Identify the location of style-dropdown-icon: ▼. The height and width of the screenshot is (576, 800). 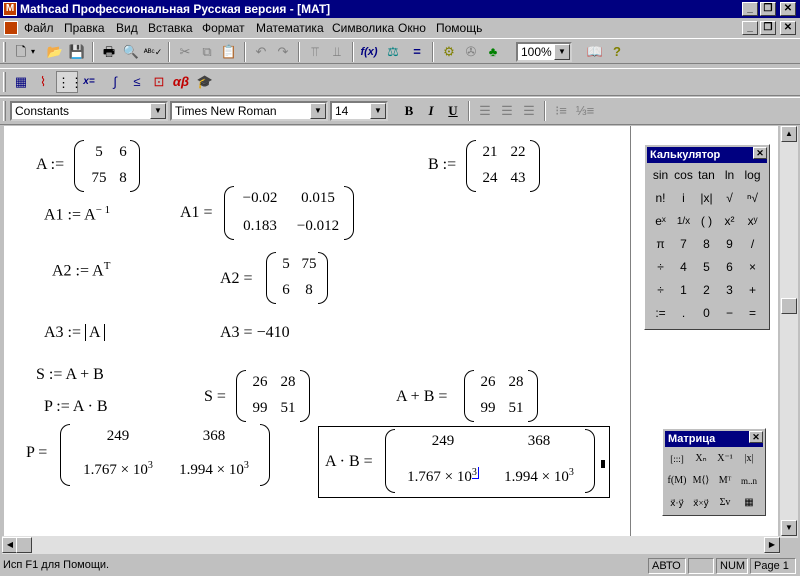
(158, 111).